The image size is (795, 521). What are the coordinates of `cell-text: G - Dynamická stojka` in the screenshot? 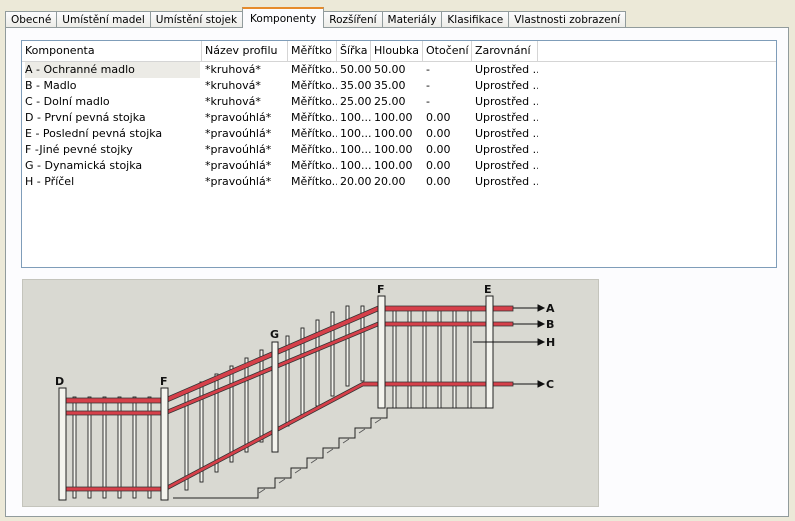 It's located at (84, 165).